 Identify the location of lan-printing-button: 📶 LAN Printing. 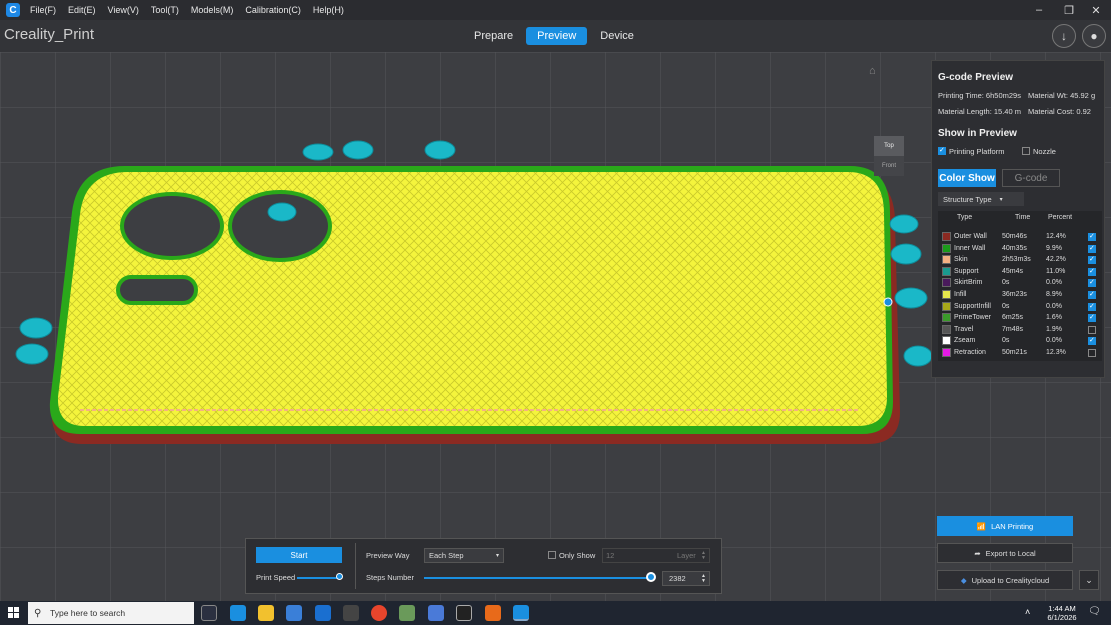
(1005, 526).